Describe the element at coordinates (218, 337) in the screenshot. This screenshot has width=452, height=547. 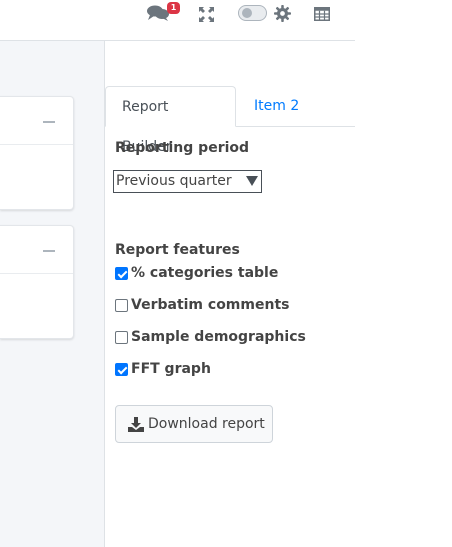
I see `checkbox-label: Sample demographics` at that location.